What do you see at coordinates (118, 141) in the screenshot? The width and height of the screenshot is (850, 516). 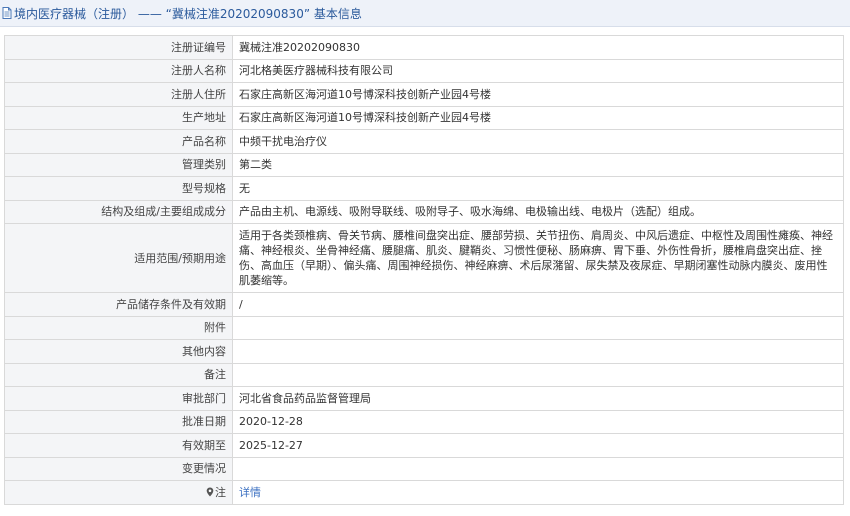 I see `row-label: 产品名称` at bounding box center [118, 141].